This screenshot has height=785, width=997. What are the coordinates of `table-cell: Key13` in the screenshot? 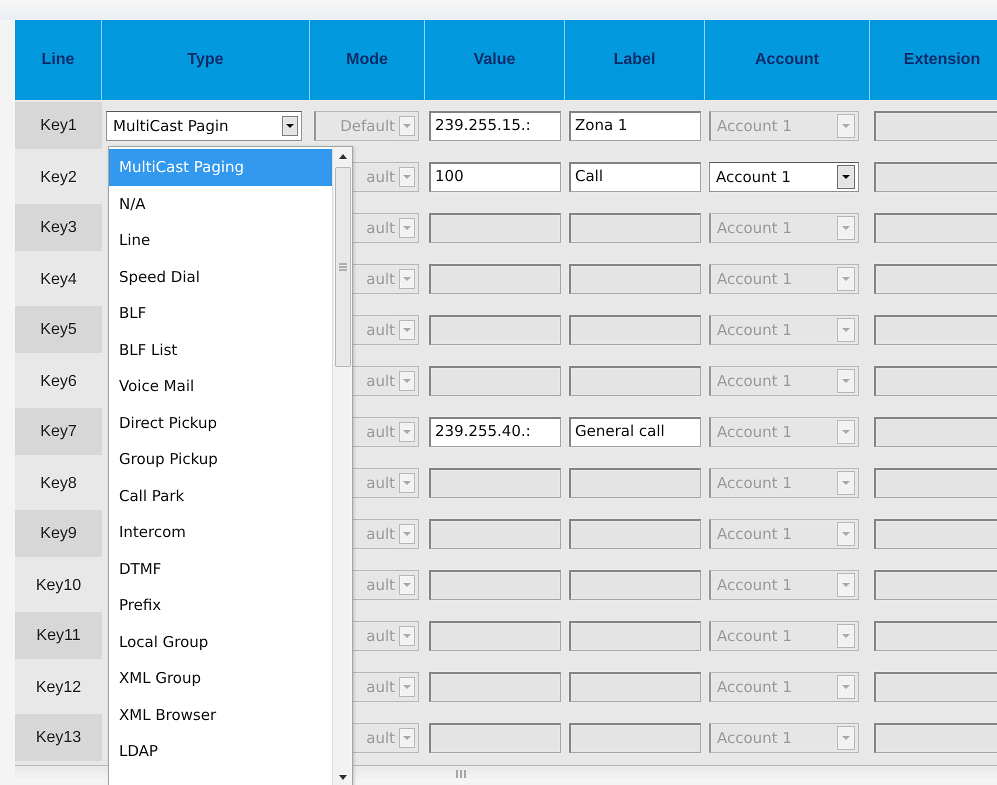 It's located at (58, 737).